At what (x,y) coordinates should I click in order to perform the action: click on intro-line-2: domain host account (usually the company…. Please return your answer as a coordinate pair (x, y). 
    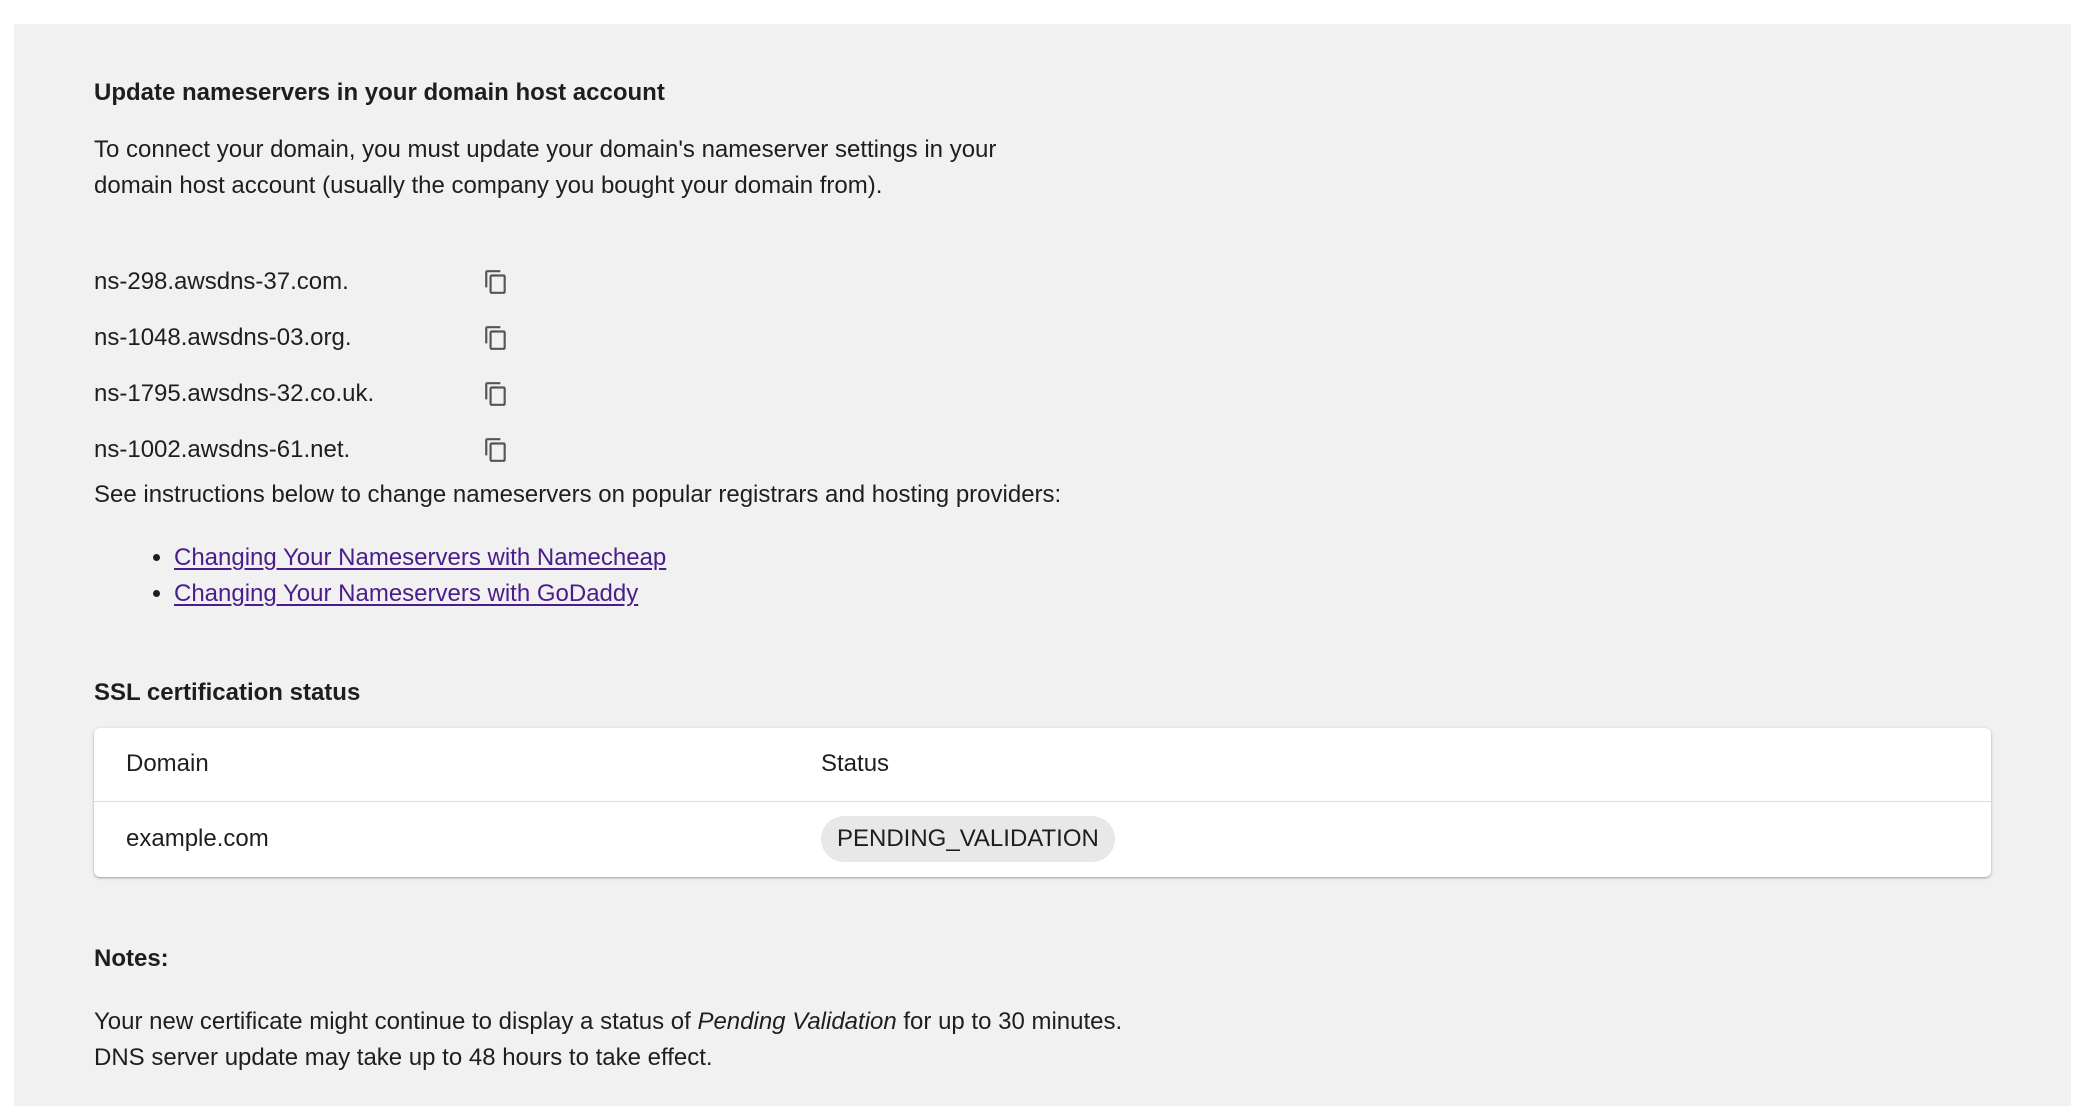
    Looking at the image, I should click on (488, 185).